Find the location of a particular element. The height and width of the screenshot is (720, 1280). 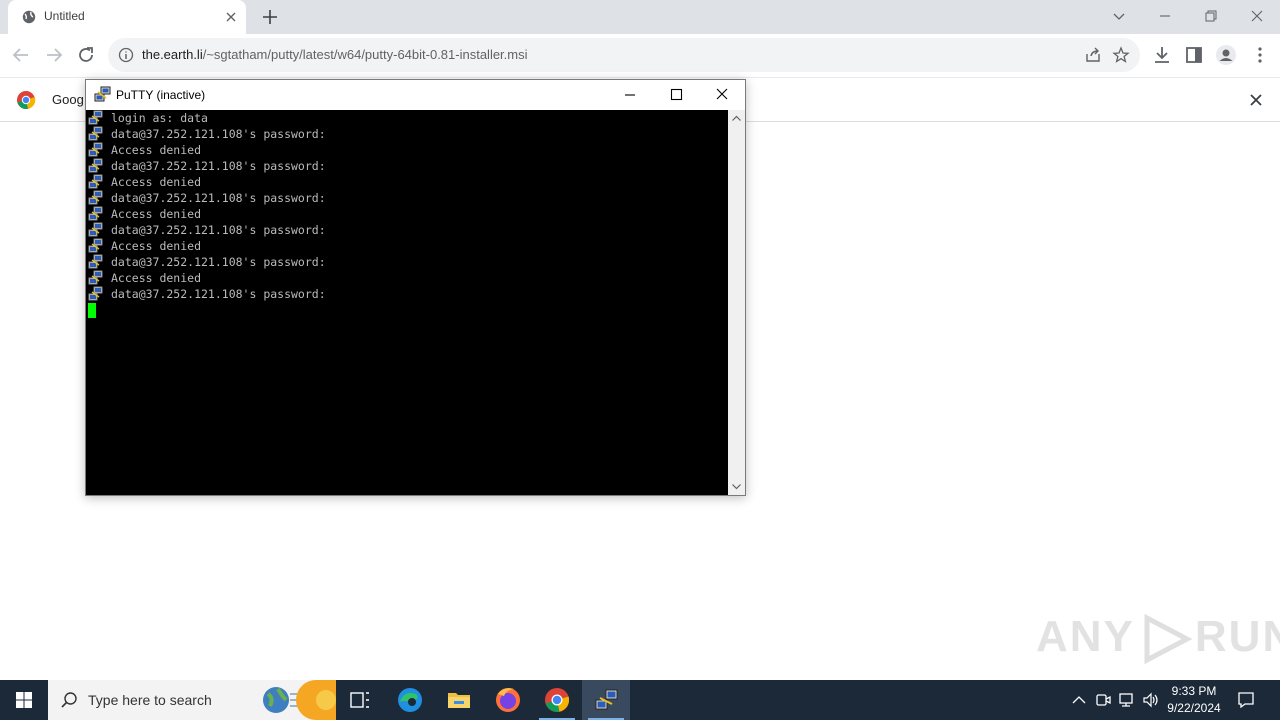

bookmark-star-icon is located at coordinates (1121, 55).